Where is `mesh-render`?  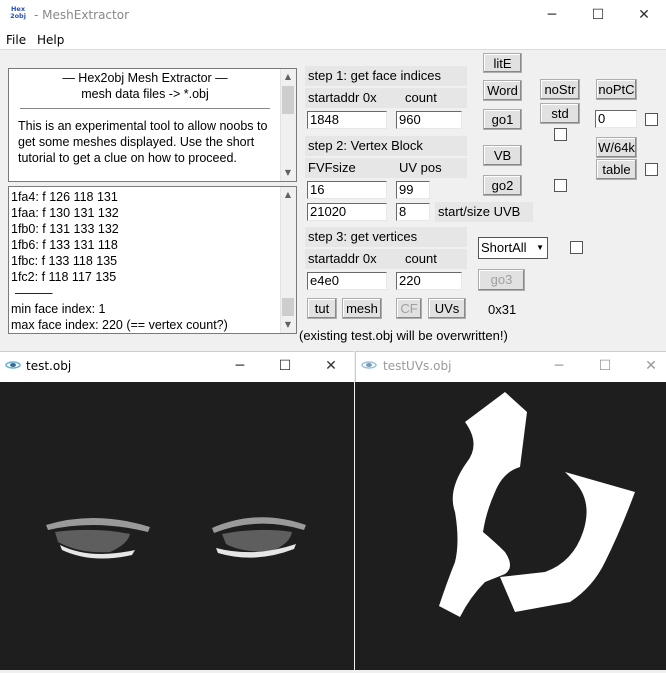 mesh-render is located at coordinates (176, 538).